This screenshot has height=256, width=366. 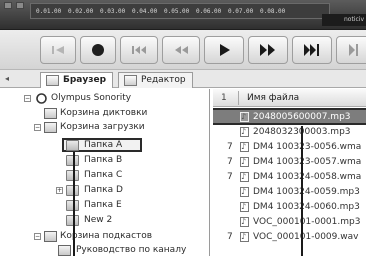 I want to click on tab-editor: Редактор, so click(x=155, y=80).